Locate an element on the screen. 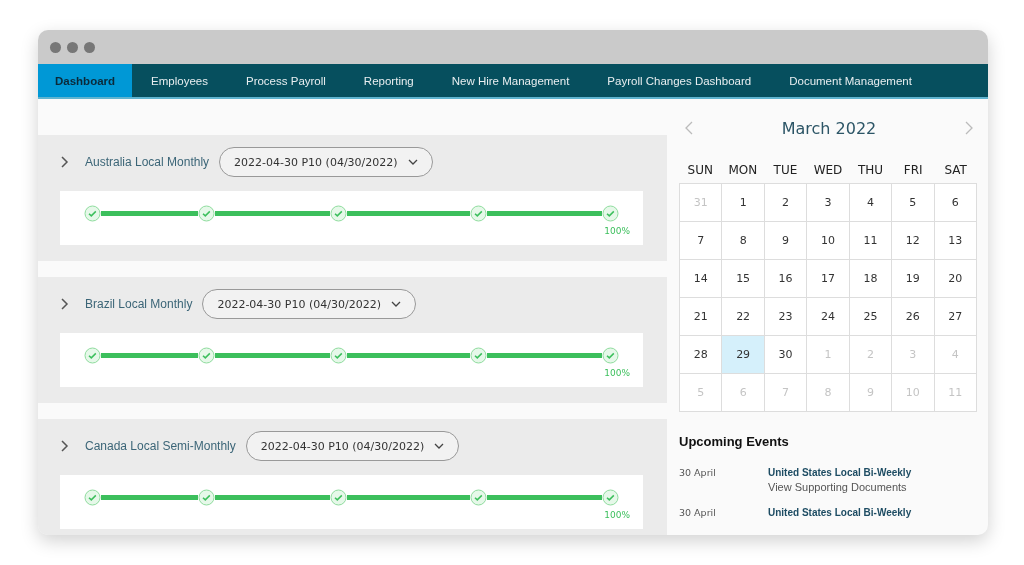 The width and height of the screenshot is (1024, 565). weekday-label: THU is located at coordinates (871, 170).